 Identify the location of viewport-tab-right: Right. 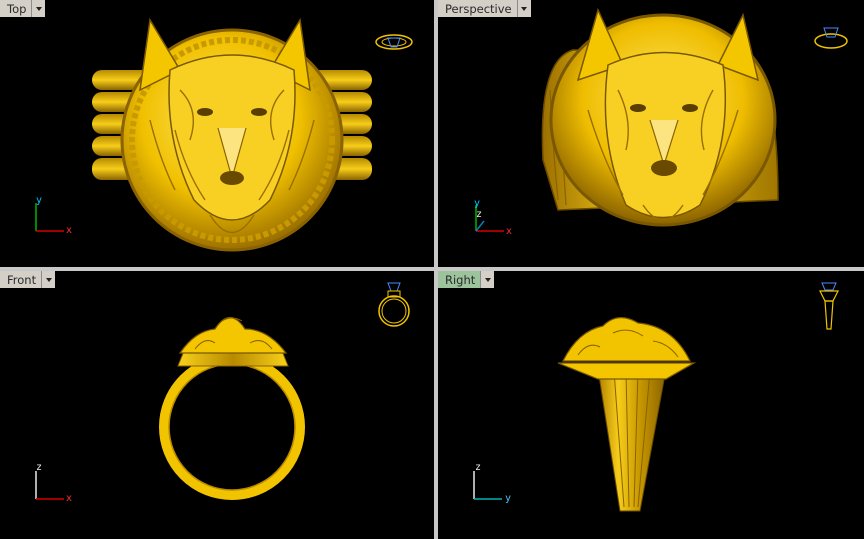
(466, 279).